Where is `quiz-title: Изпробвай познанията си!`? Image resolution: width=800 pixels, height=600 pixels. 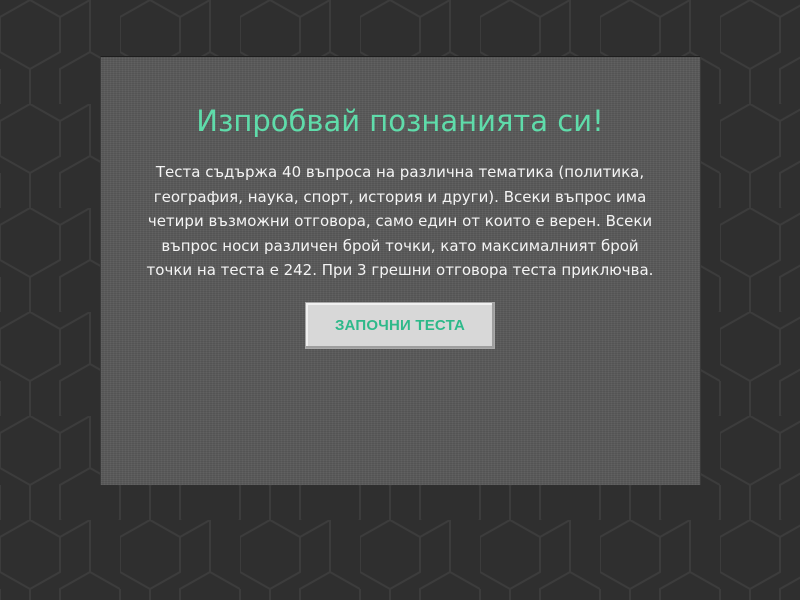
quiz-title: Изпробвай познанията си! is located at coordinates (400, 121).